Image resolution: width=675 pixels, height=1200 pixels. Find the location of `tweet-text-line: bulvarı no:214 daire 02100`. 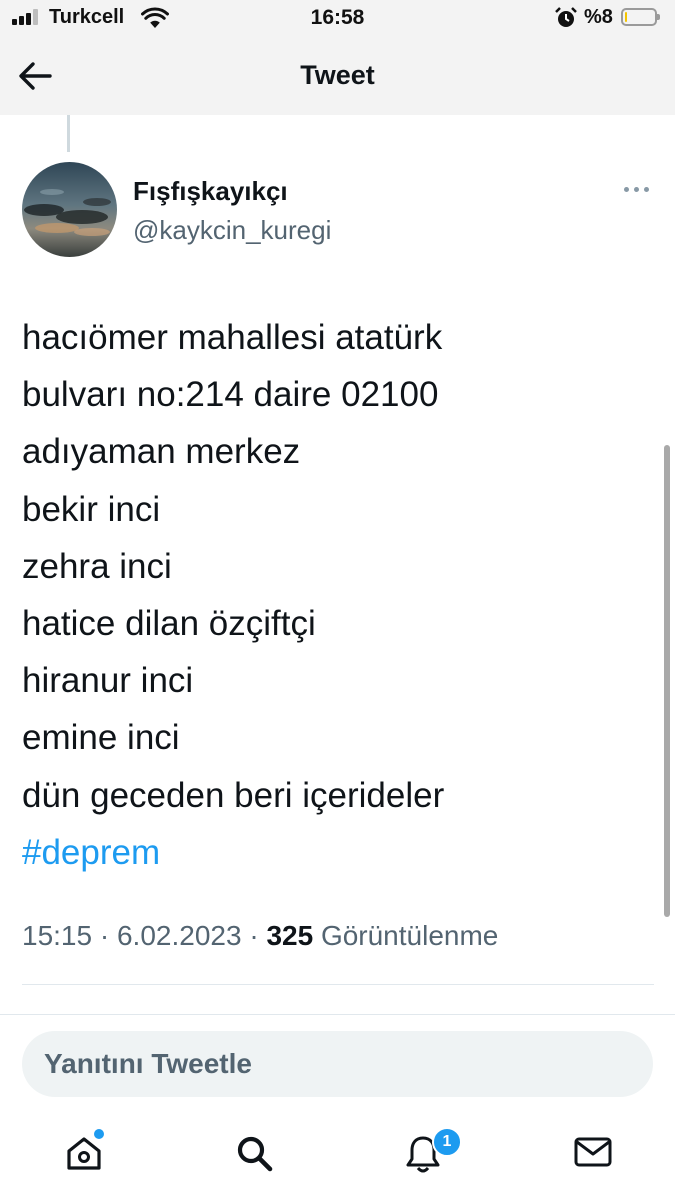

tweet-text-line: bulvarı no:214 daire 02100 is located at coordinates (230, 395).